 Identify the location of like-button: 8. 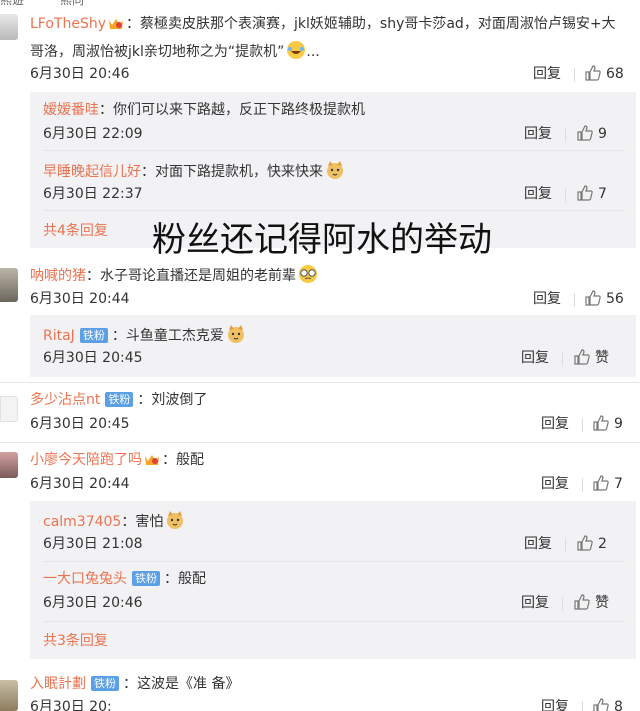
(608, 704).